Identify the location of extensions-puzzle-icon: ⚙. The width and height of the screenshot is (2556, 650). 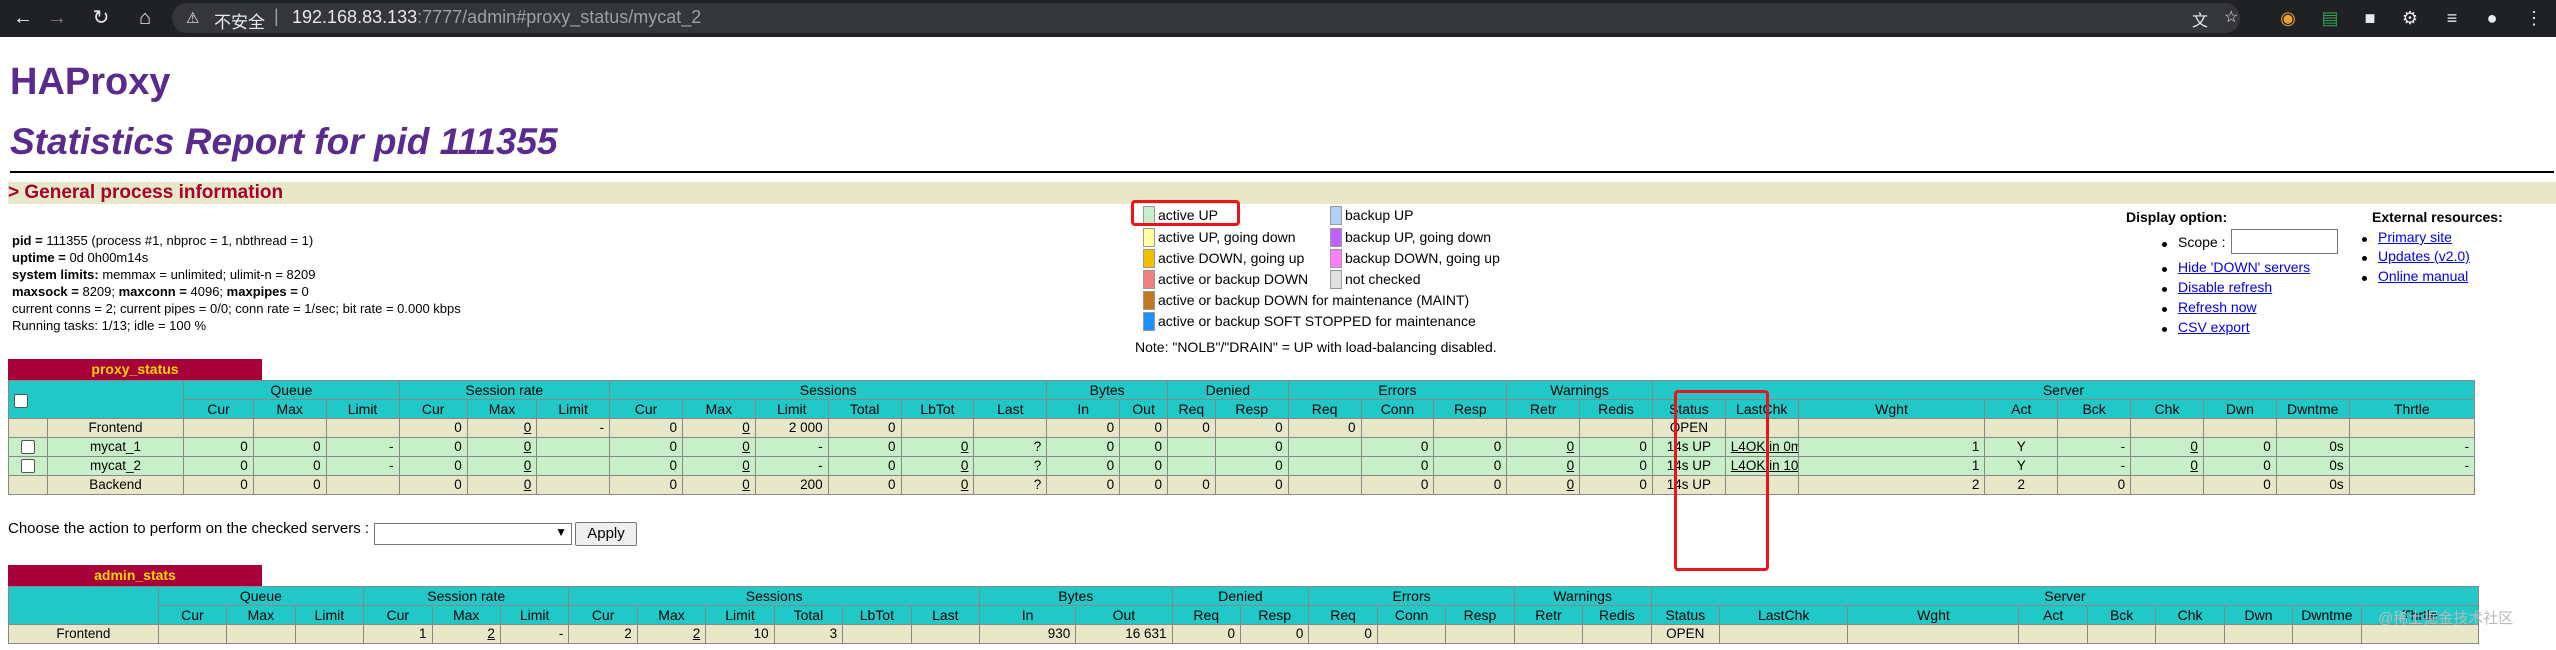
(2410, 18).